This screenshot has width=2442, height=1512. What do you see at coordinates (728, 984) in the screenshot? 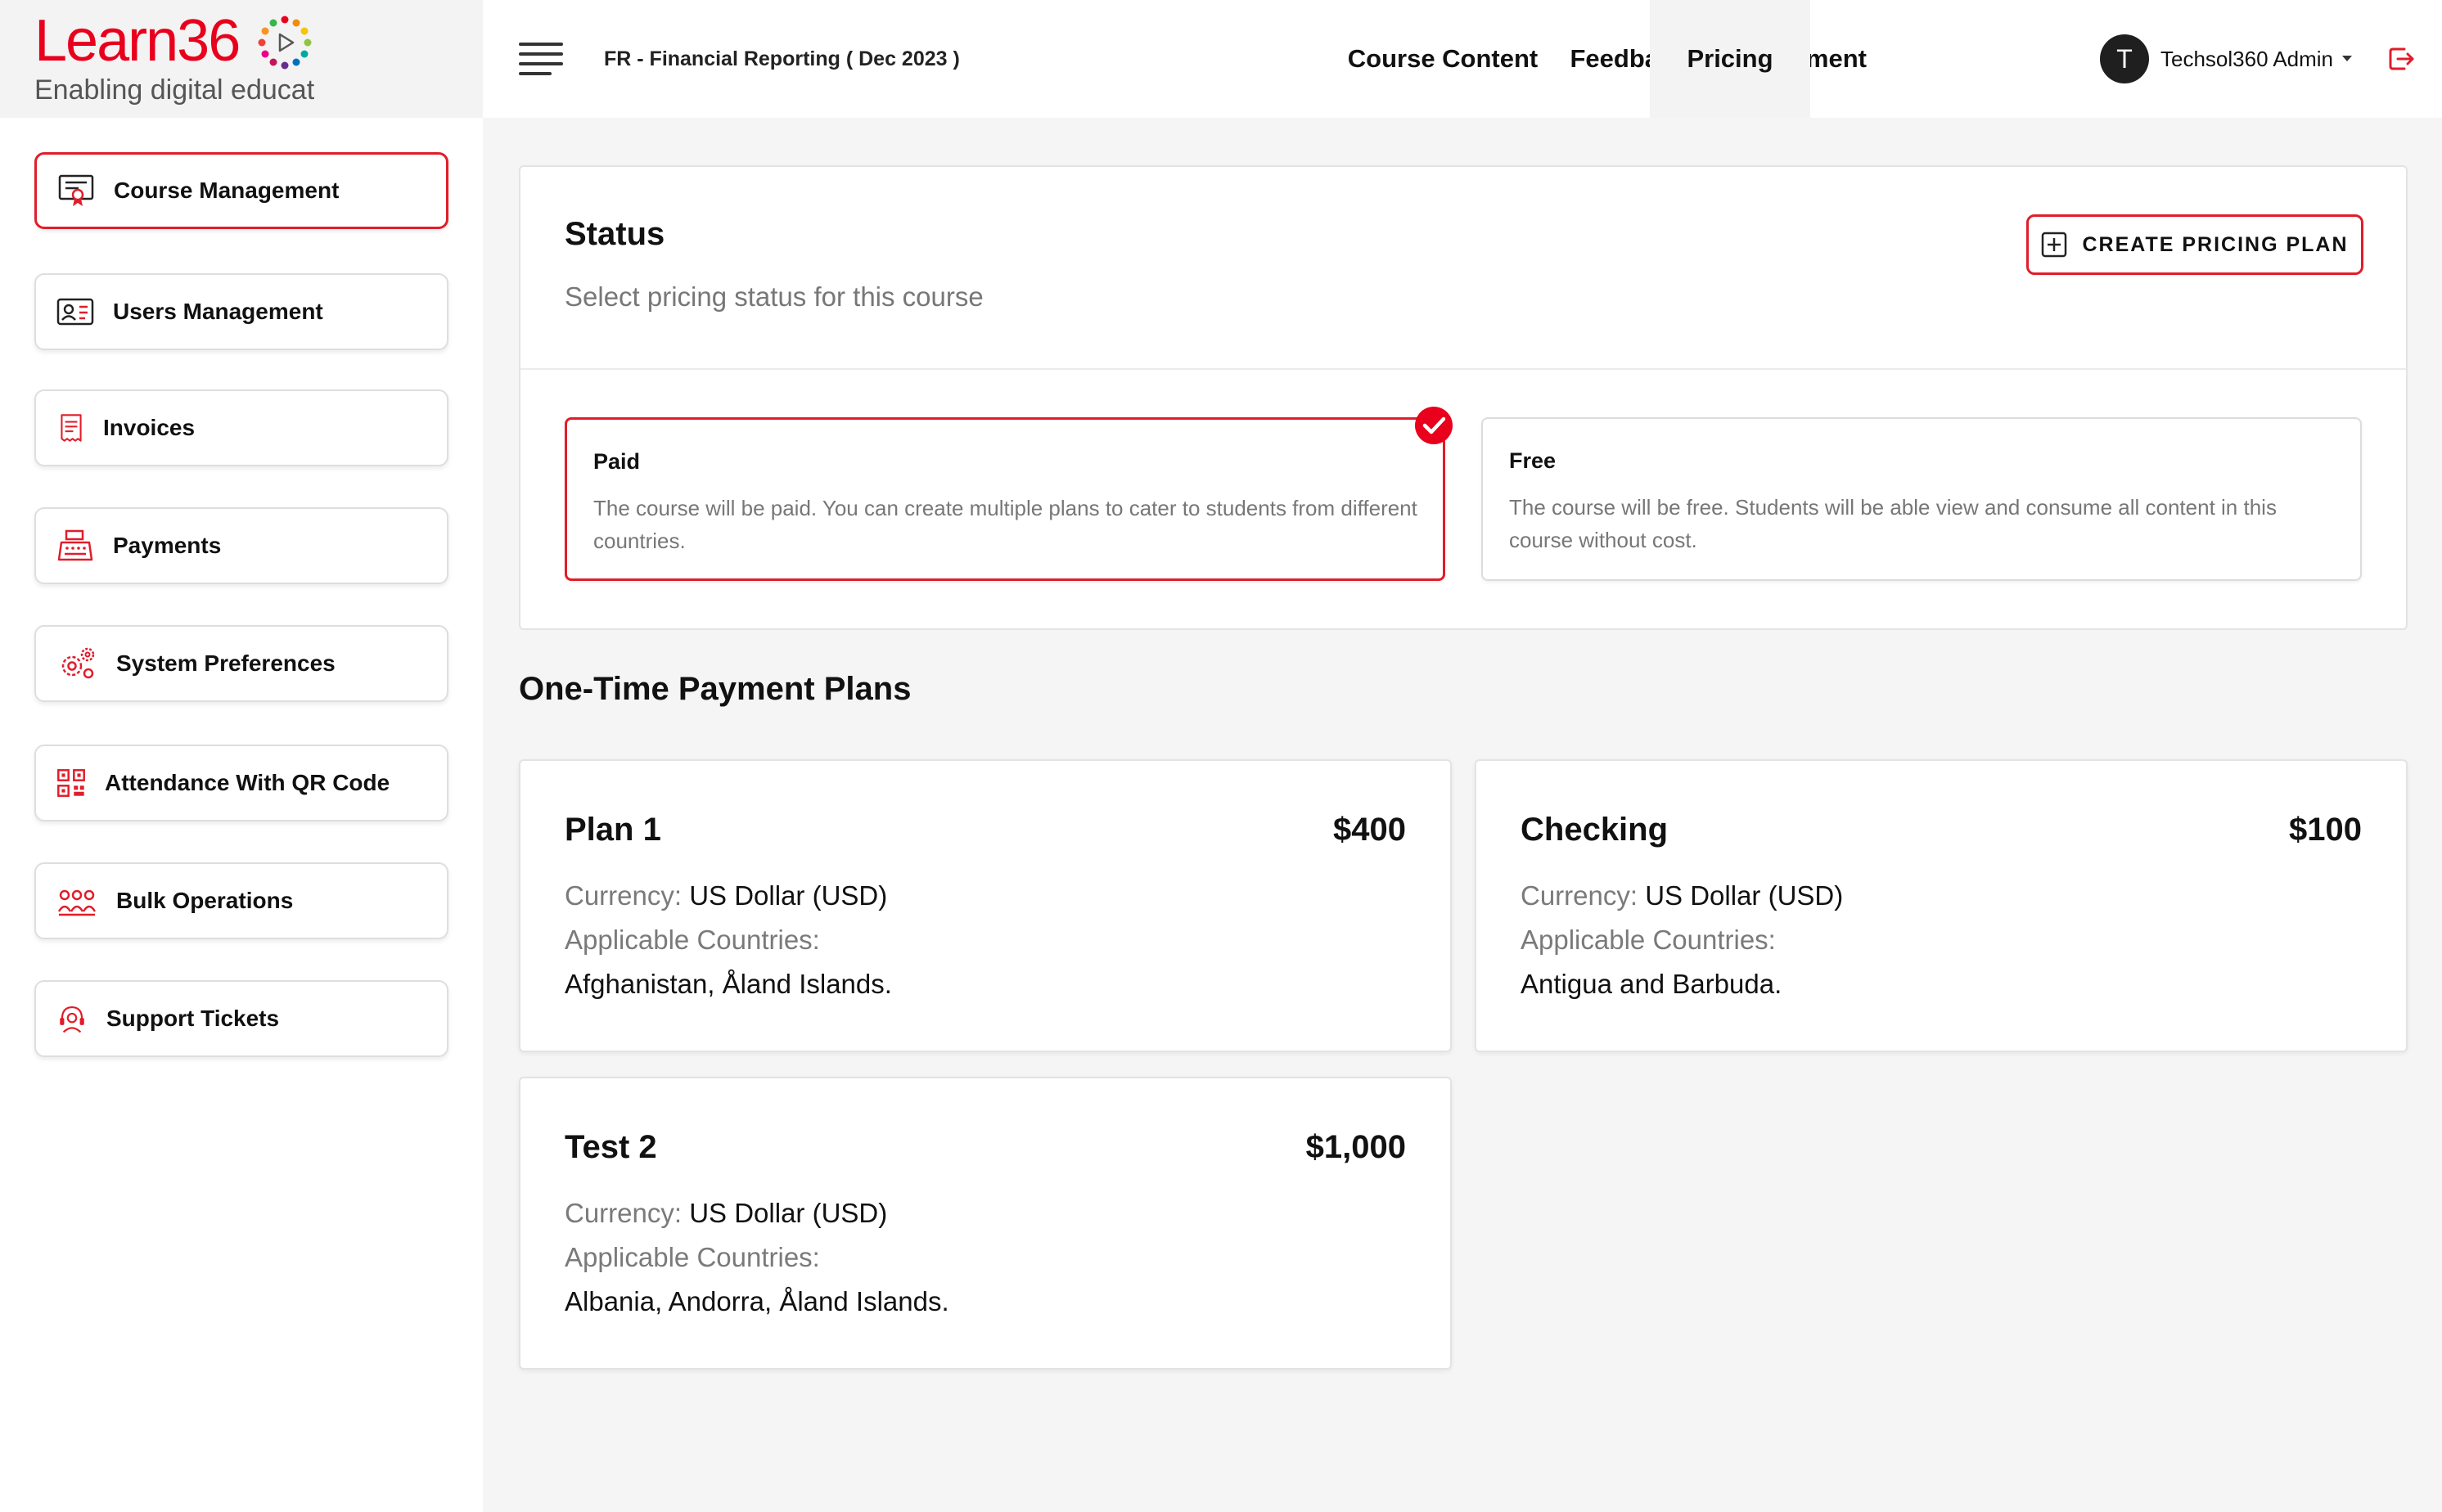
I see `countries-value: Afghanistan, Åland Islands.` at bounding box center [728, 984].